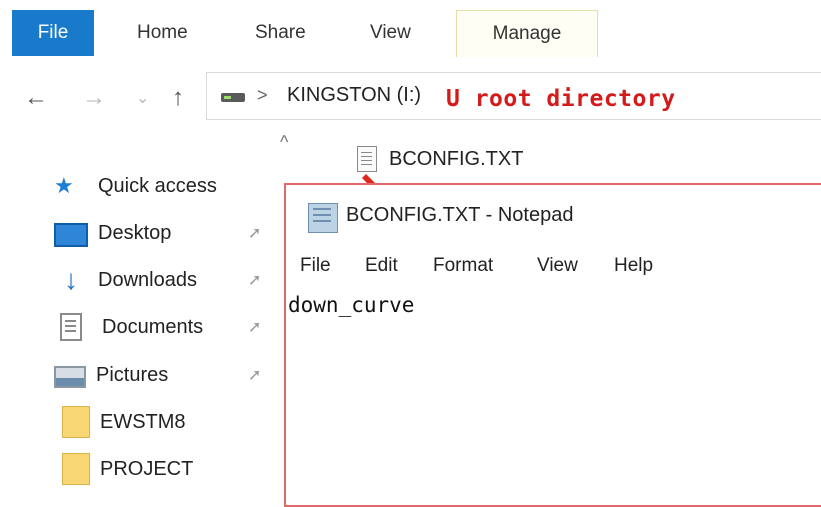  I want to click on recent-locations-icon: ⌄, so click(142, 98).